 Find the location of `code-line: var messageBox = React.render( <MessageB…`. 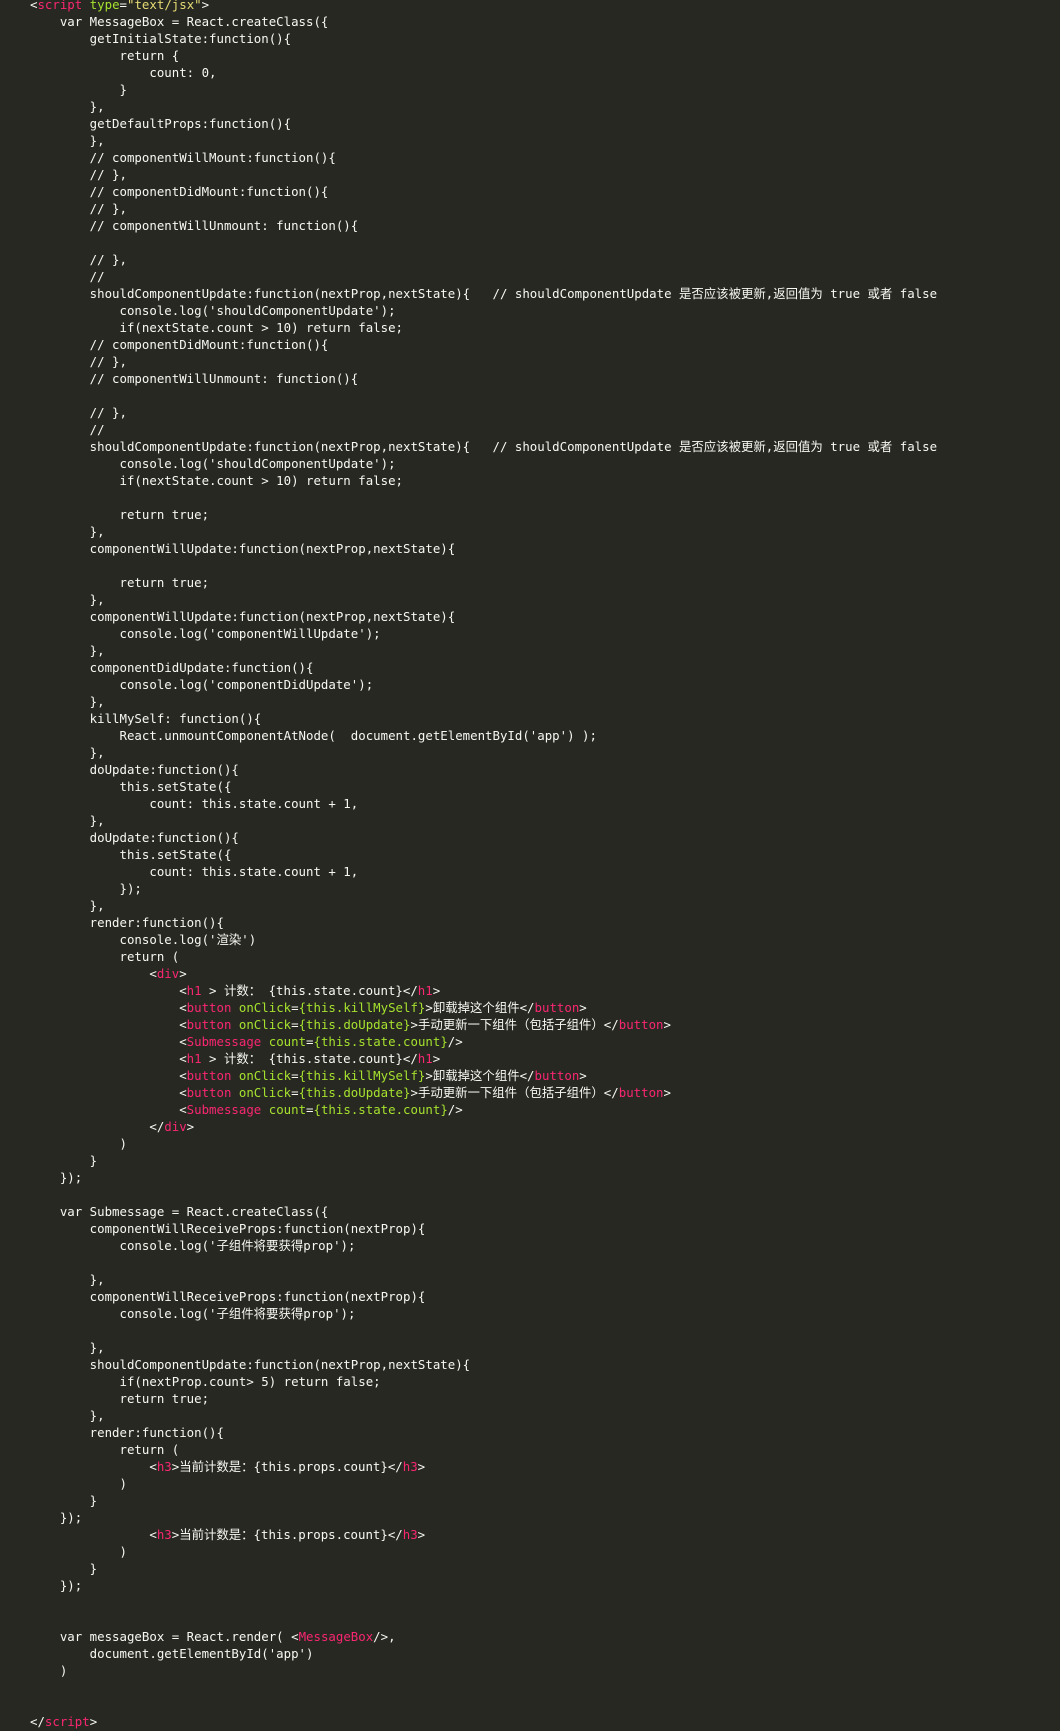

code-line: var messageBox = React.render( <MessageB… is located at coordinates (483, 1636).